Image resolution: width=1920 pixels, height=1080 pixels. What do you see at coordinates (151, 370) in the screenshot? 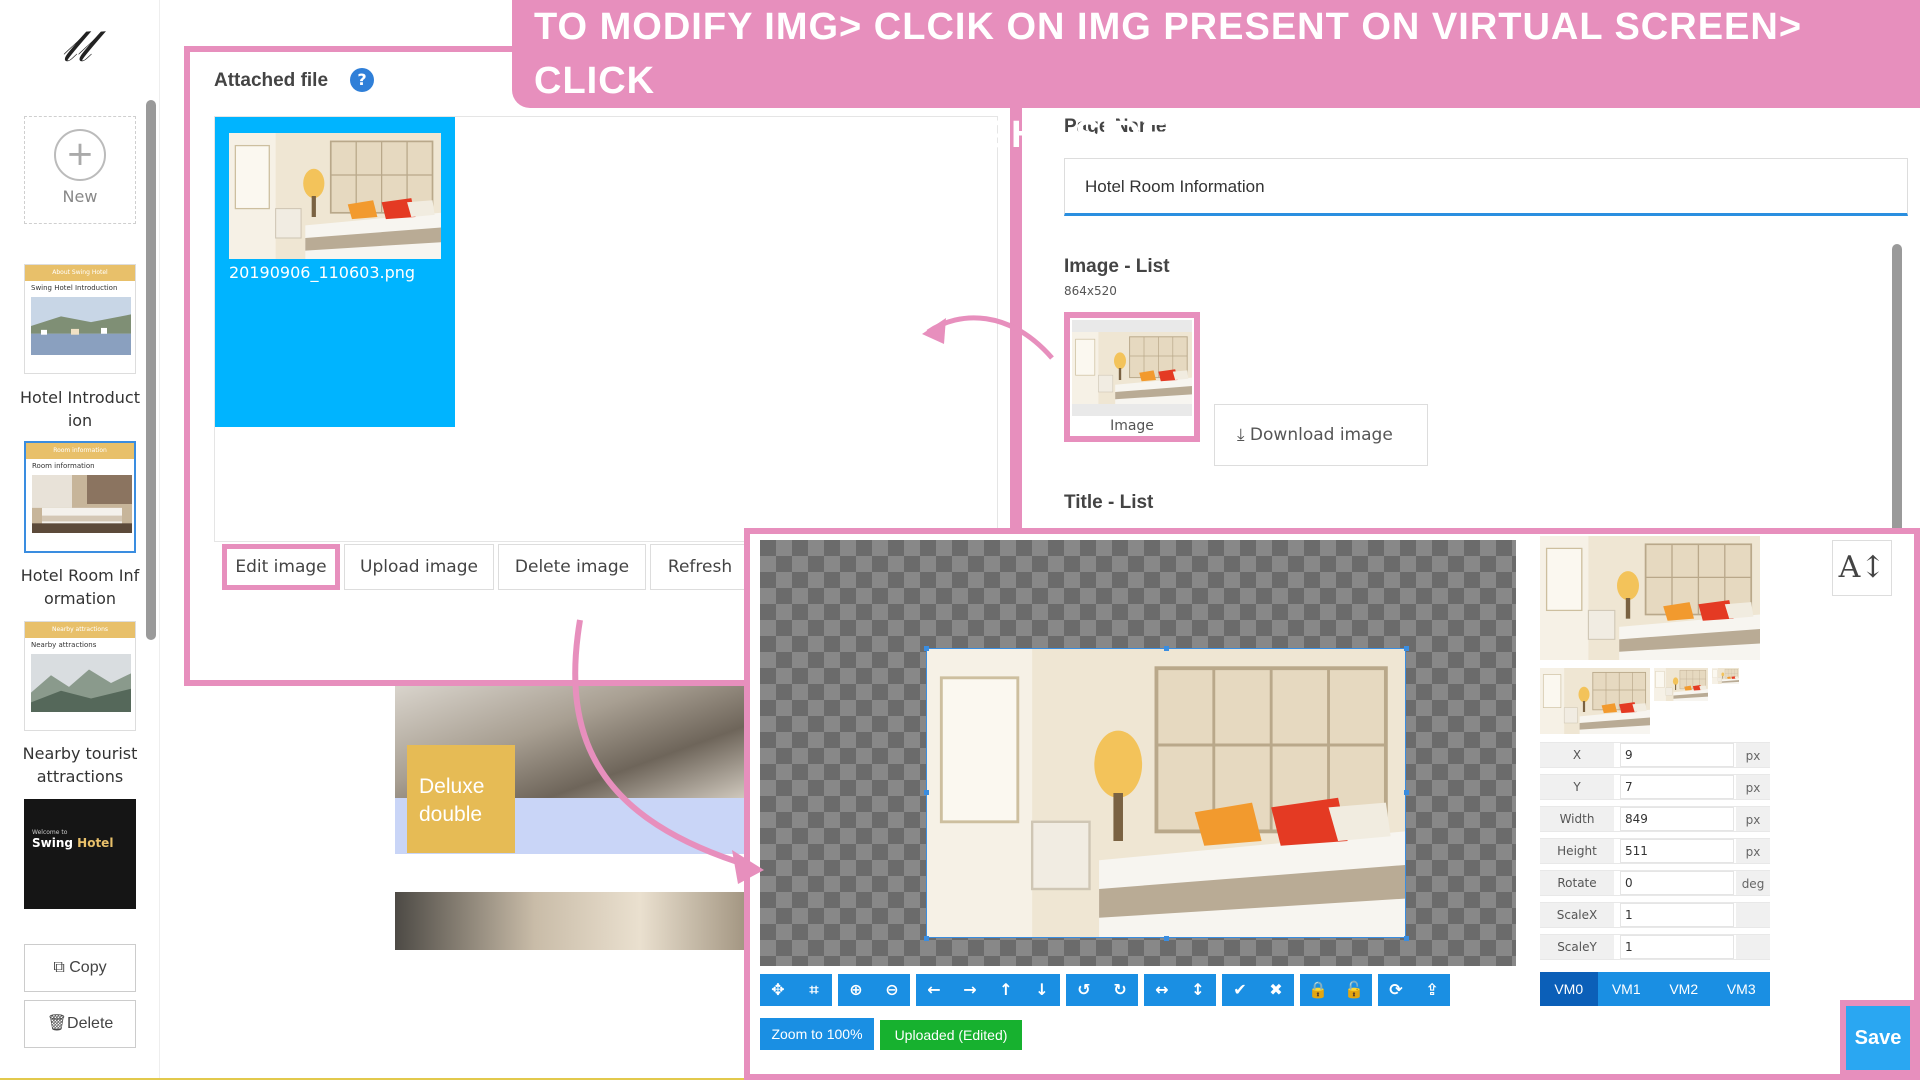
I see `sidebar-scrollbar` at bounding box center [151, 370].